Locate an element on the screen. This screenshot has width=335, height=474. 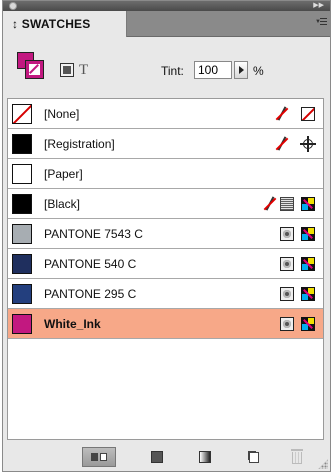
fill-stroke-widget is located at coordinates (32, 66).